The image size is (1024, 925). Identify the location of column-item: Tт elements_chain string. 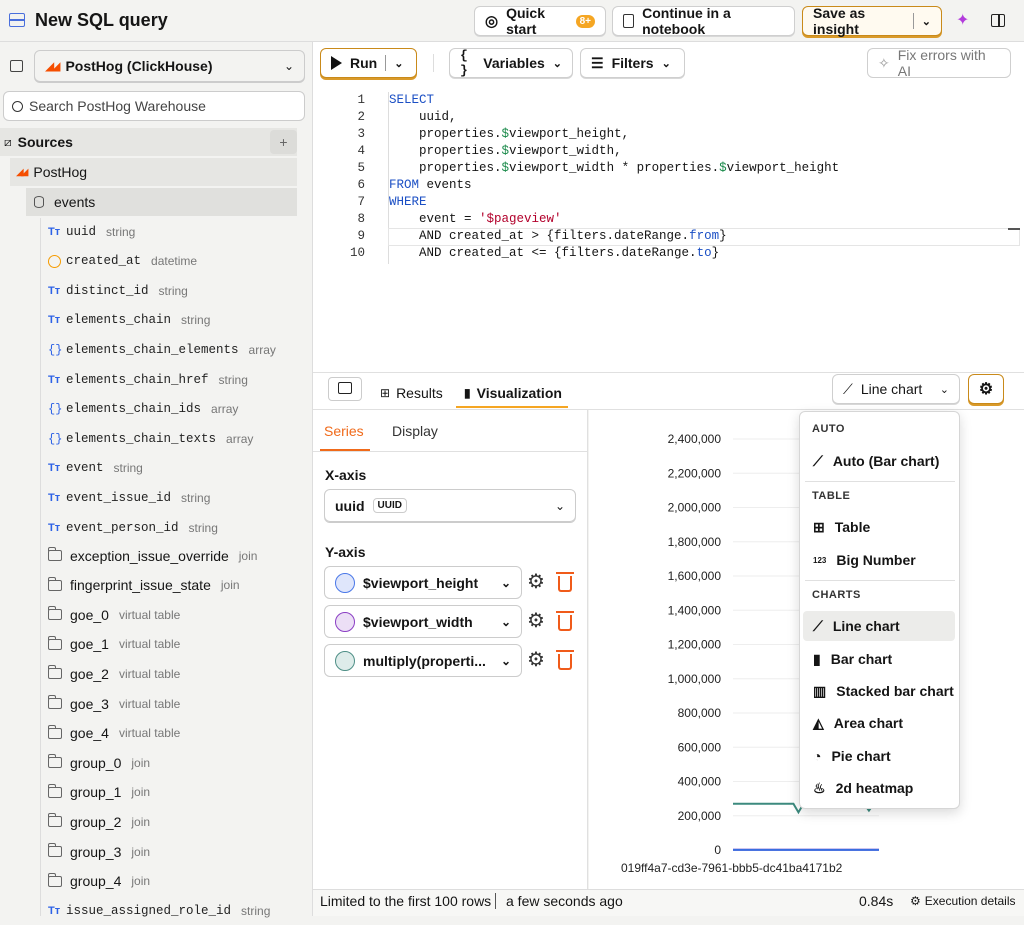
(198, 320).